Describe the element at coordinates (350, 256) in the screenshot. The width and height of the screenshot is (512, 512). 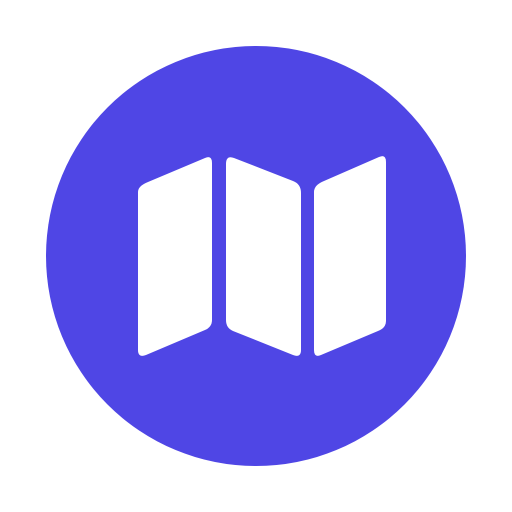
I see `map-panel-right` at that location.